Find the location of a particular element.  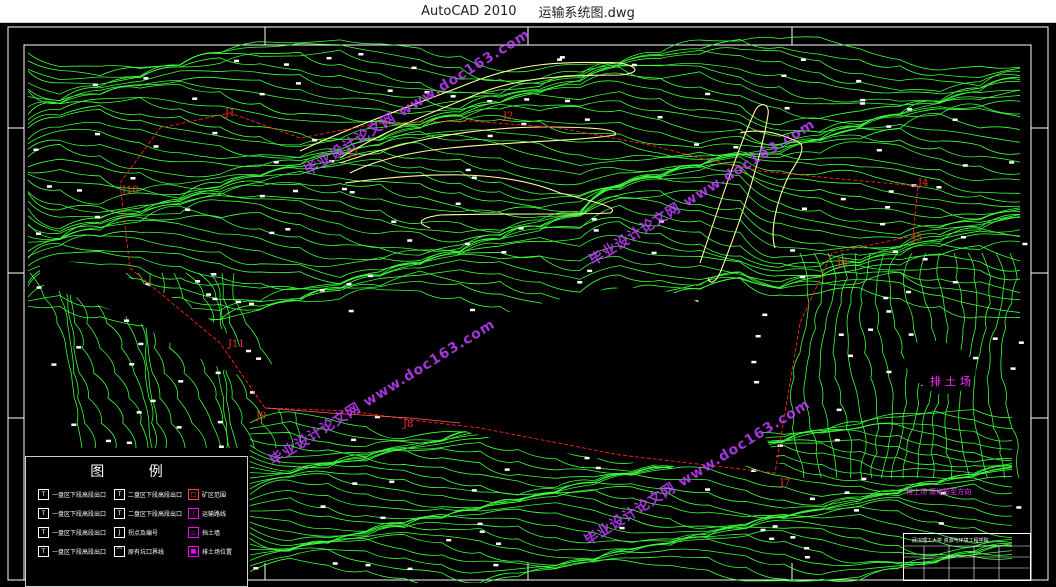

legend-title: 图 例 is located at coordinates (136, 472).